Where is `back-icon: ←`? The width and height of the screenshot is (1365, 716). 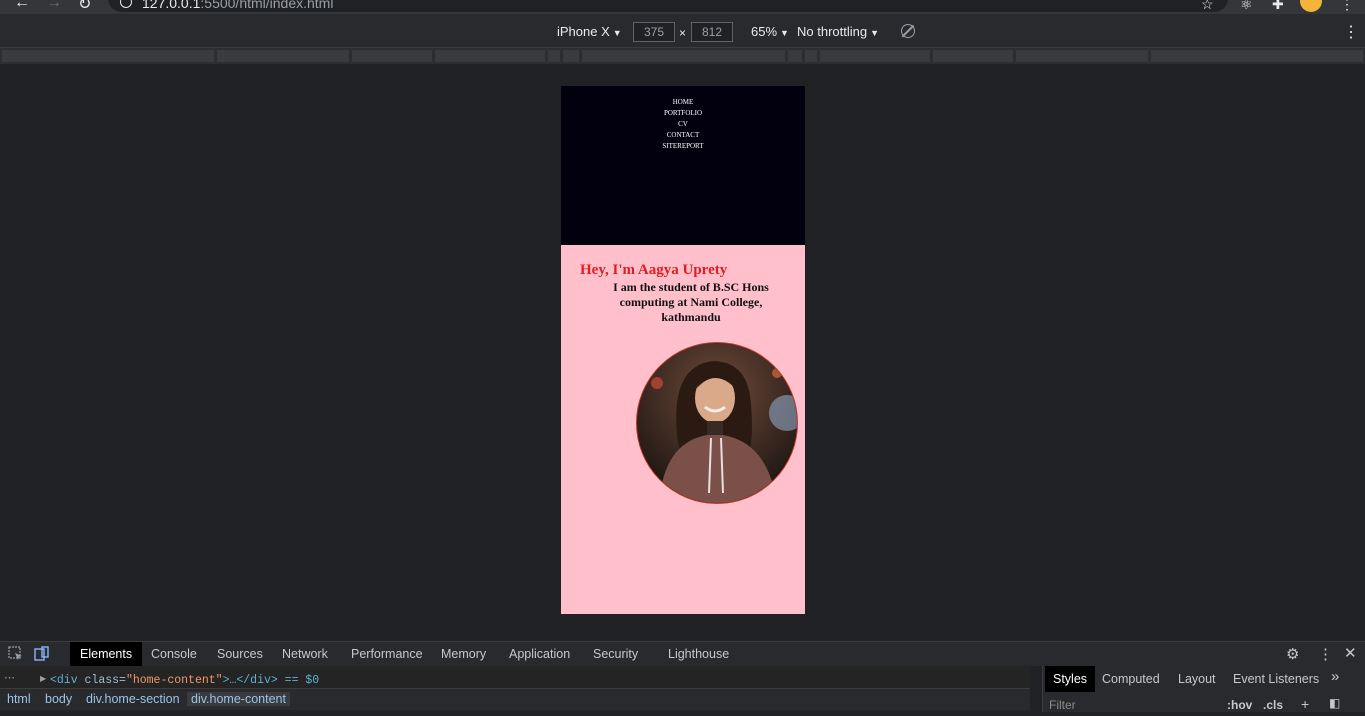 back-icon: ← is located at coordinates (22, 6).